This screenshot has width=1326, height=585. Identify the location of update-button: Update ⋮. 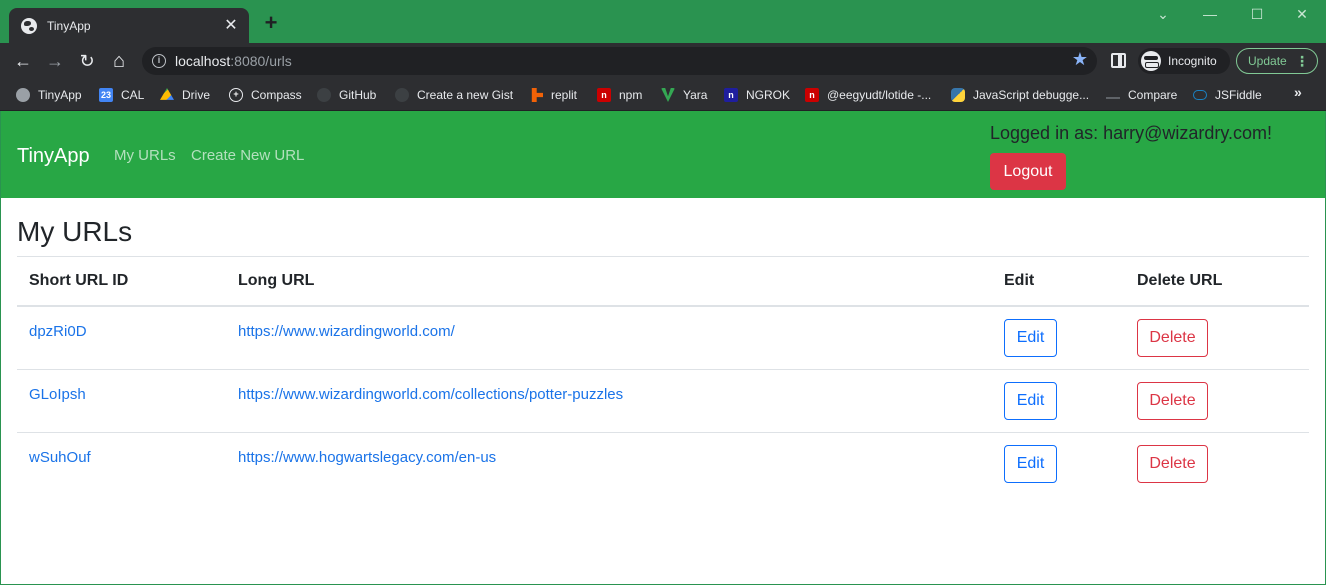
(1277, 61).